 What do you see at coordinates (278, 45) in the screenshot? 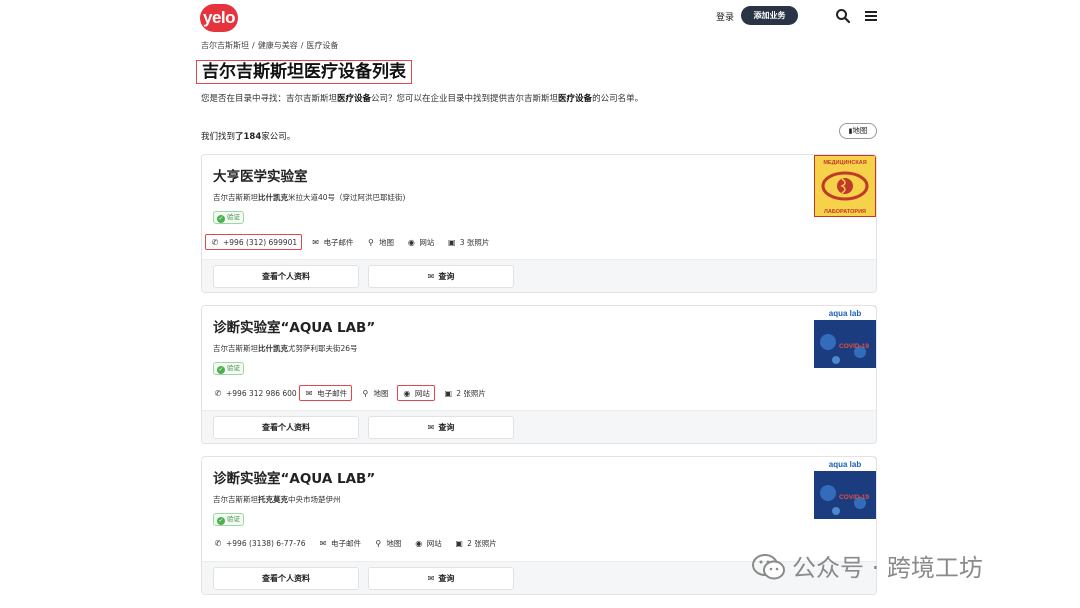
I see `breadcrumb-category: 健康与美容` at bounding box center [278, 45].